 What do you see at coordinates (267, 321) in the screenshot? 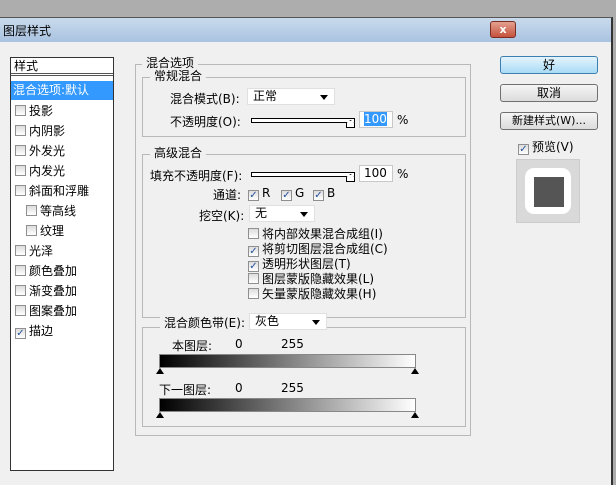
I see `blend-if-value: 灰色` at bounding box center [267, 321].